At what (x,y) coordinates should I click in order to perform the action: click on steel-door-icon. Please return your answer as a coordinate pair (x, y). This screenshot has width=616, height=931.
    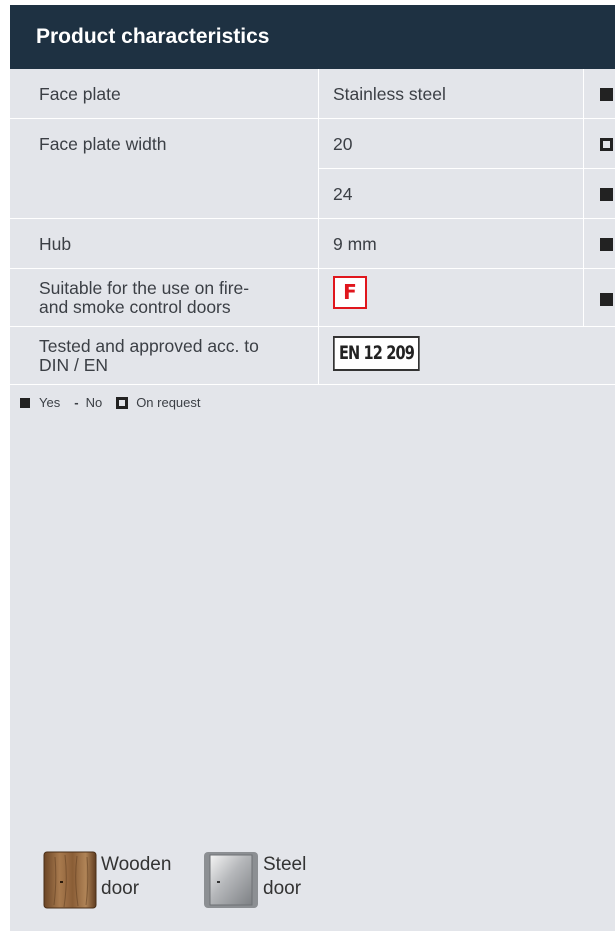
    Looking at the image, I should click on (231, 880).